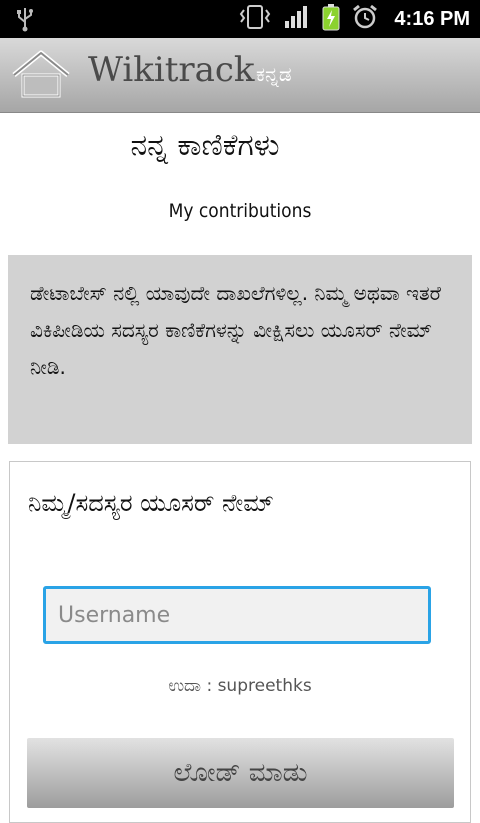  Describe the element at coordinates (365, 19) in the screenshot. I see `alarm-icon` at that location.